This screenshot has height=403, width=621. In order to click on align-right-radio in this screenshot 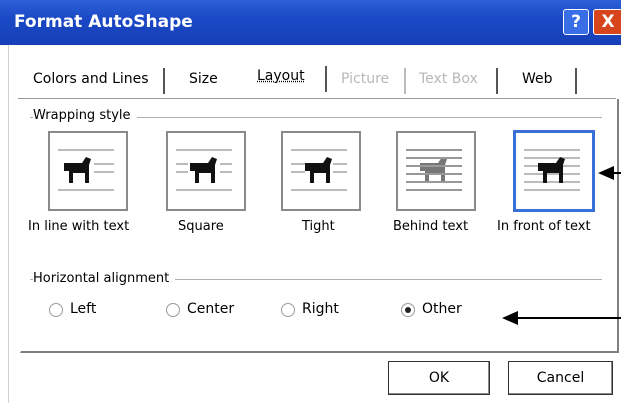, I will do `click(288, 310)`.